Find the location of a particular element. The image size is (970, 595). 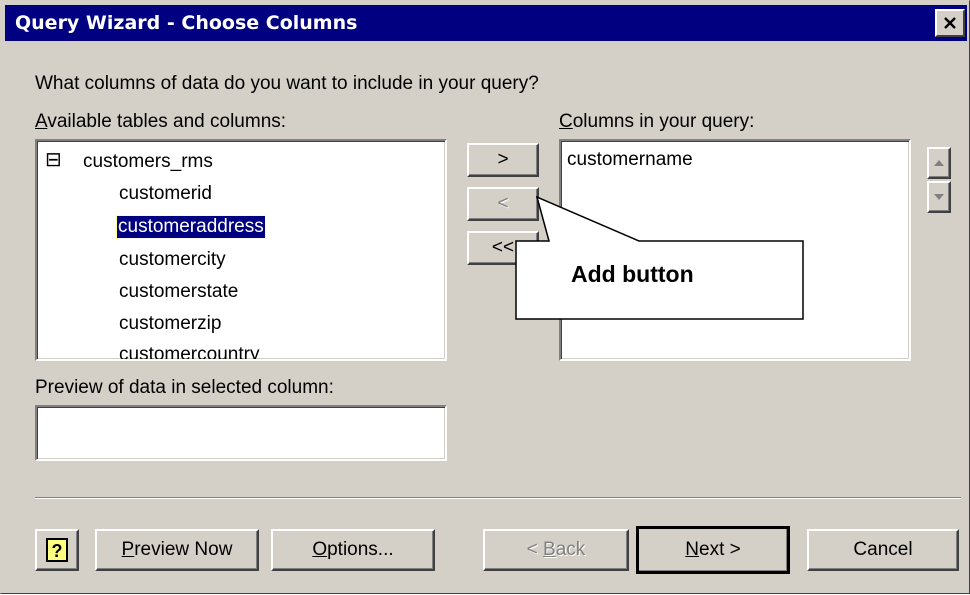

callout-bubble is located at coordinates (659, 257).